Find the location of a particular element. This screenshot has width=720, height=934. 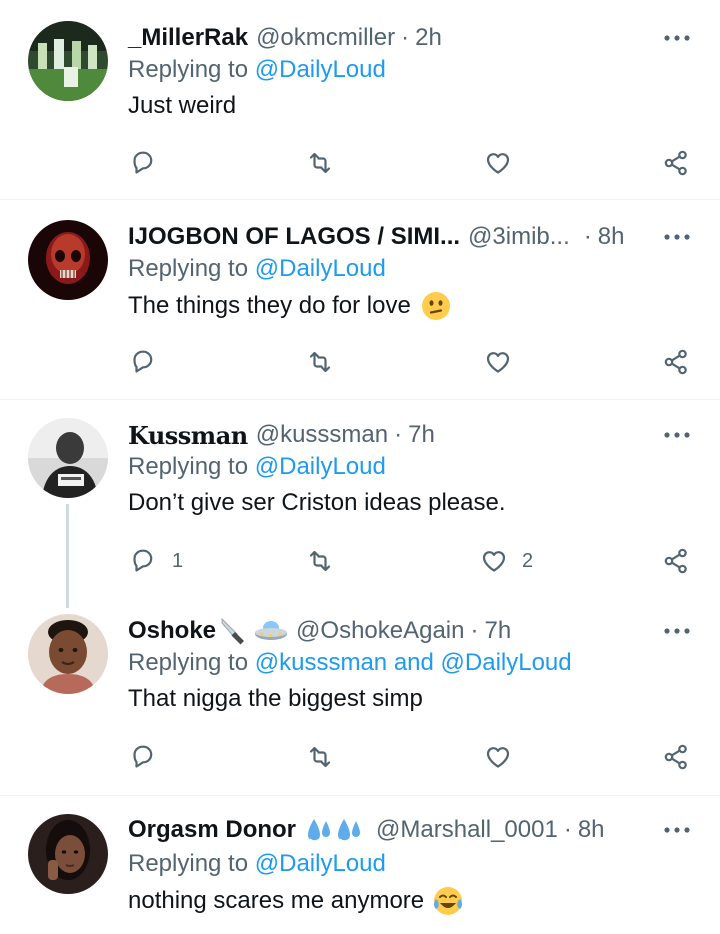

like-button: 2 is located at coordinates (506, 561).